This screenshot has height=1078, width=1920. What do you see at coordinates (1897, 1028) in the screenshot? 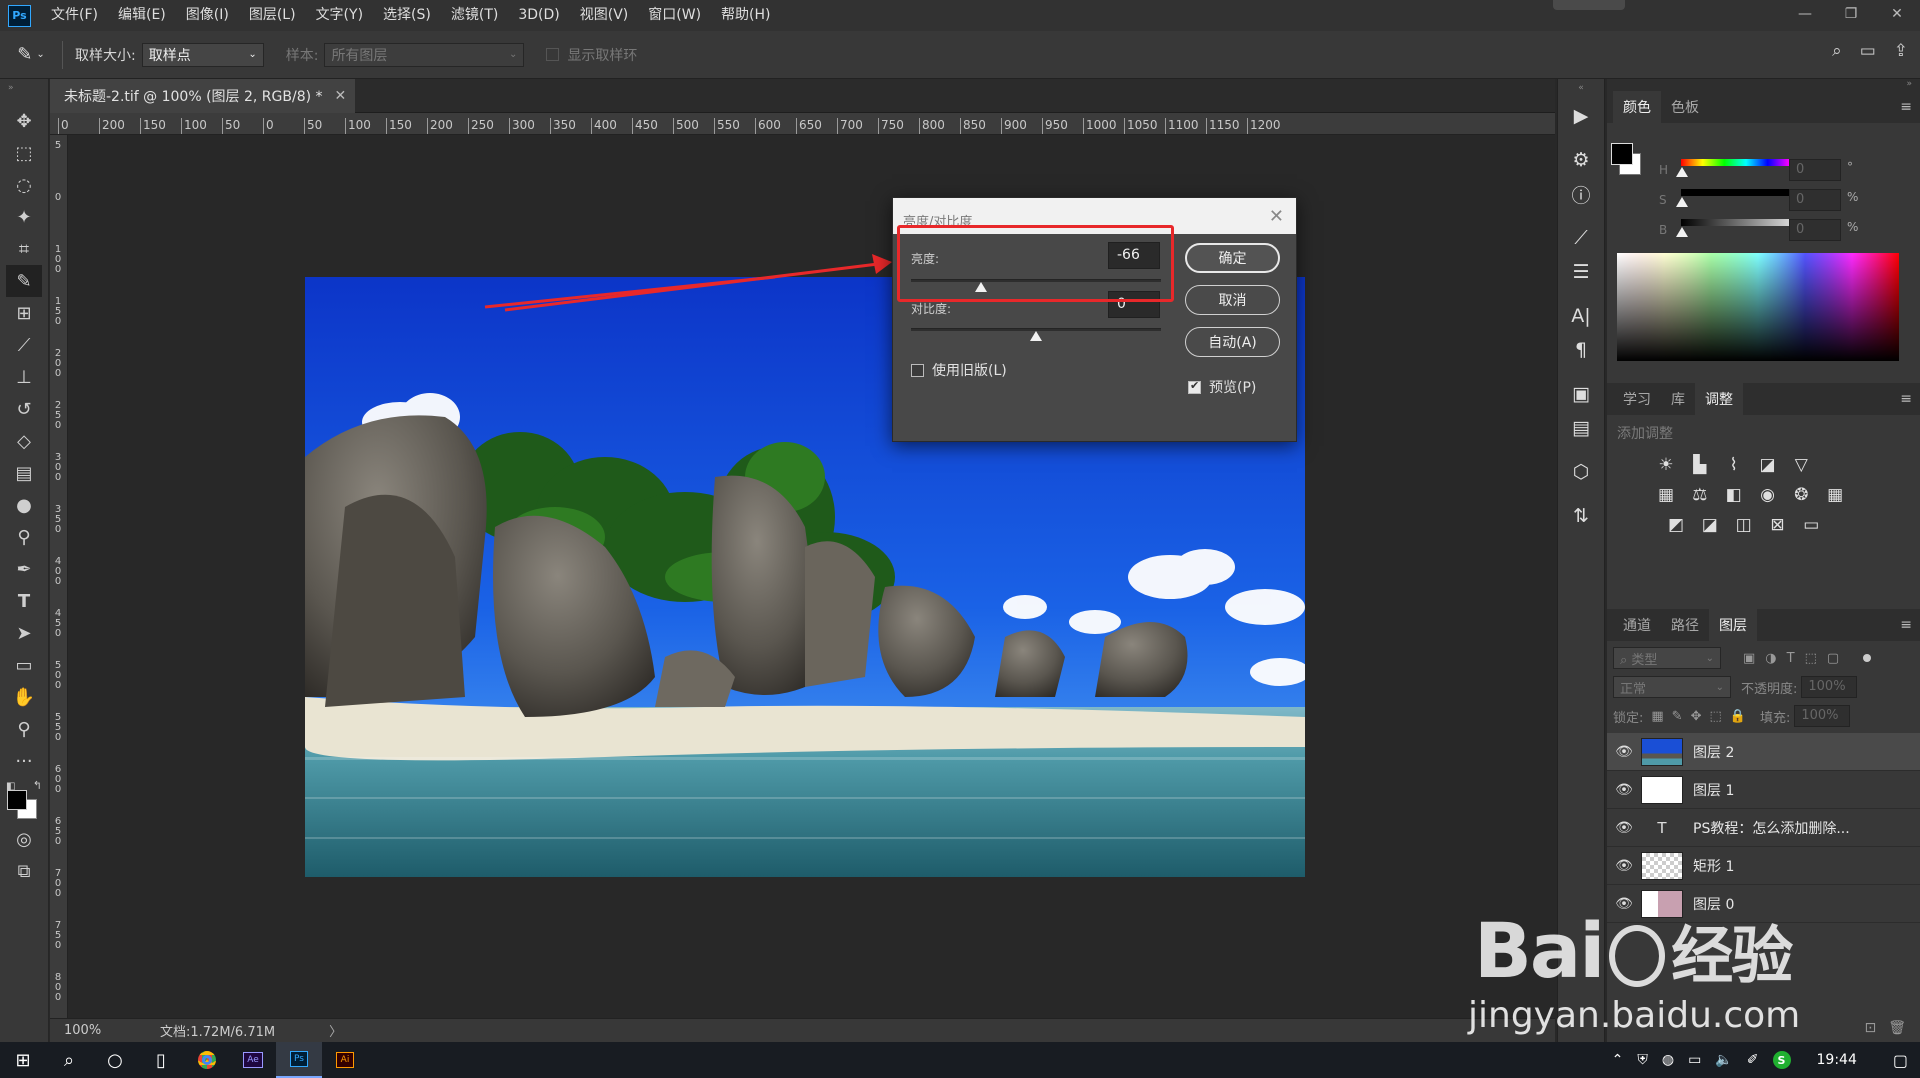
I see `delete-layer-icon: 🗑` at bounding box center [1897, 1028].